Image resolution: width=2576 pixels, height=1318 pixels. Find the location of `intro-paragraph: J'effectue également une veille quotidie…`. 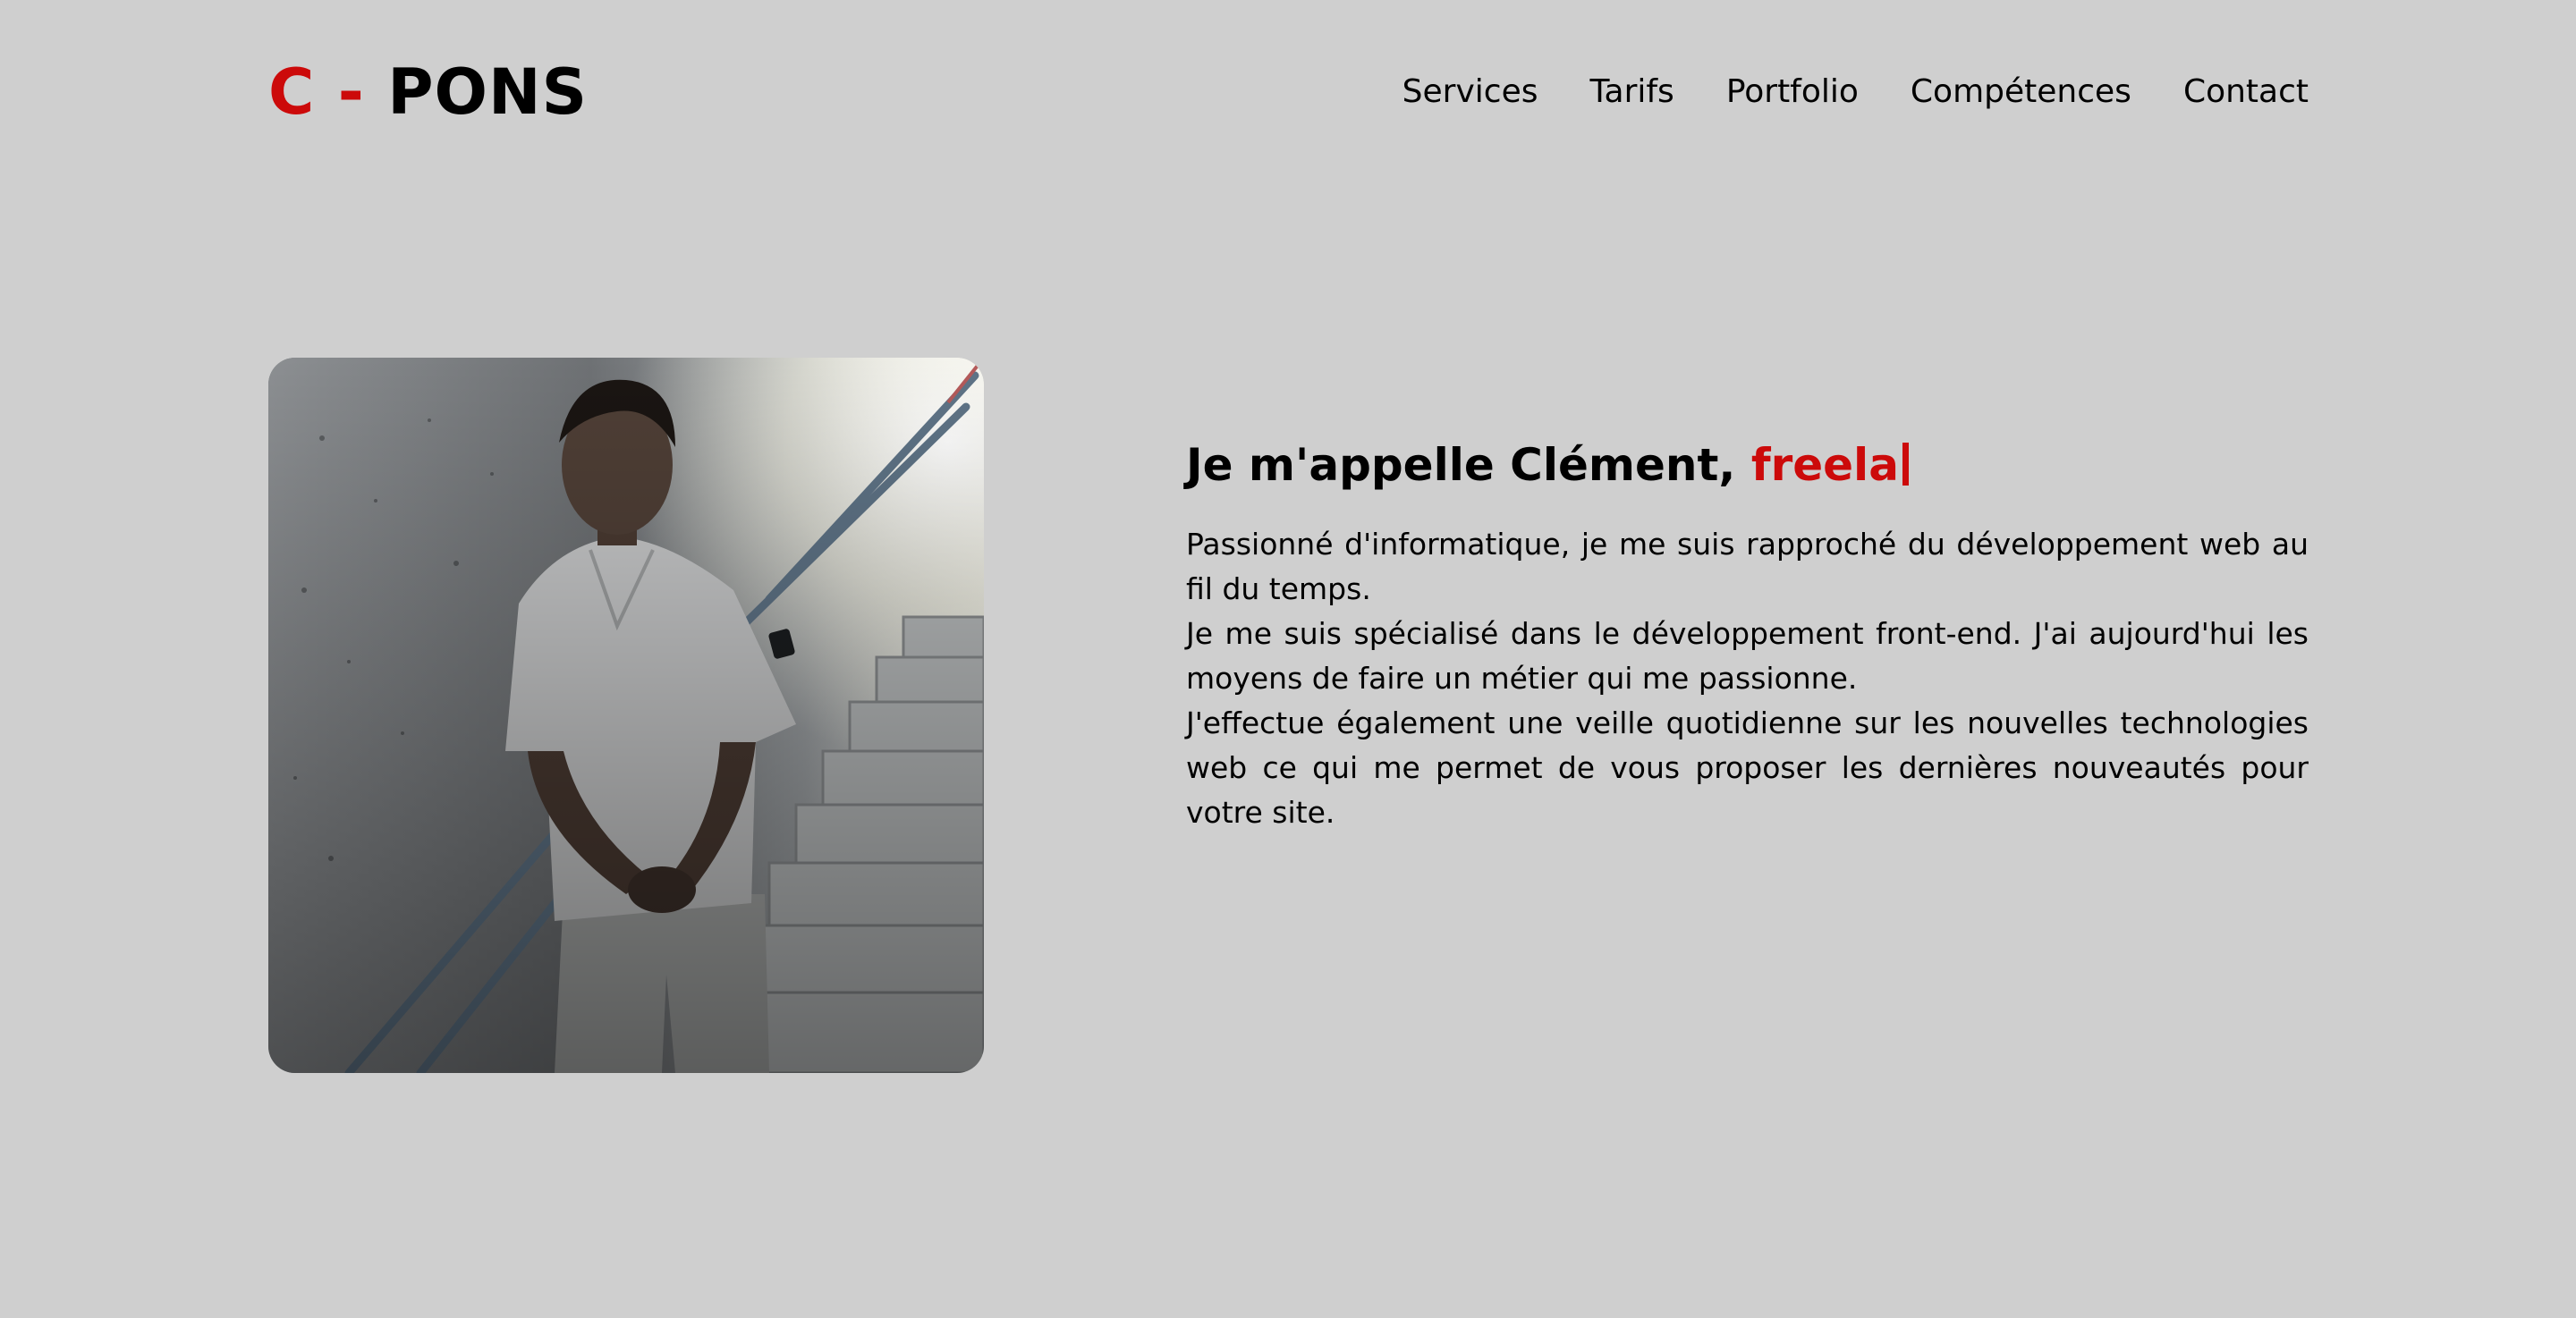

intro-paragraph: J'effectue également une veille quotidie… is located at coordinates (1747, 768).